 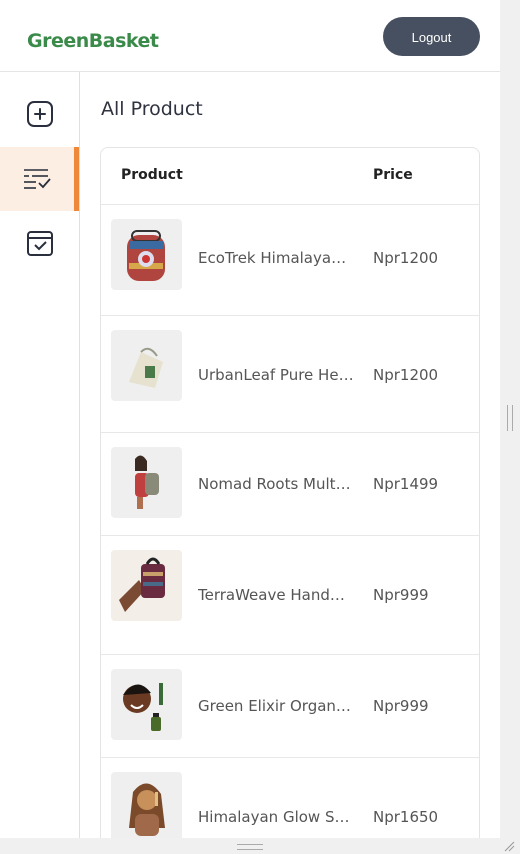 What do you see at coordinates (250, 36) in the screenshot?
I see `top-bar: GreenBasket Logout` at bounding box center [250, 36].